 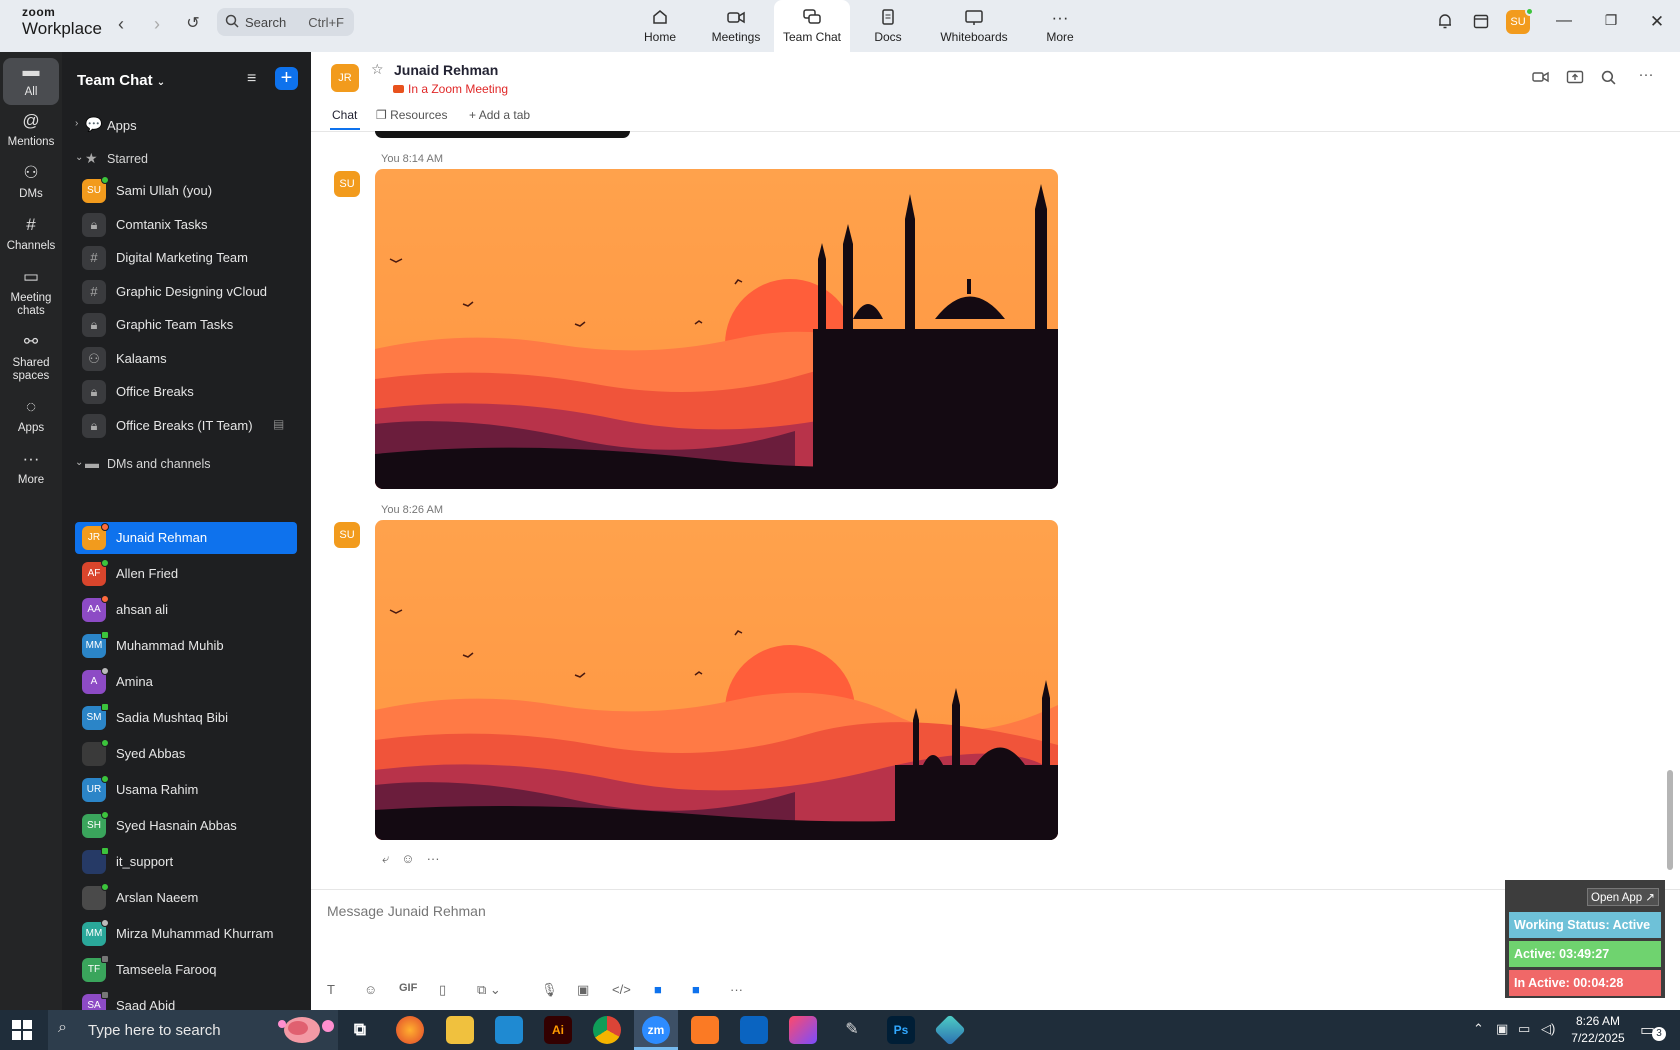 I want to click on more-options-icon: ···, so click(x=1646, y=74).